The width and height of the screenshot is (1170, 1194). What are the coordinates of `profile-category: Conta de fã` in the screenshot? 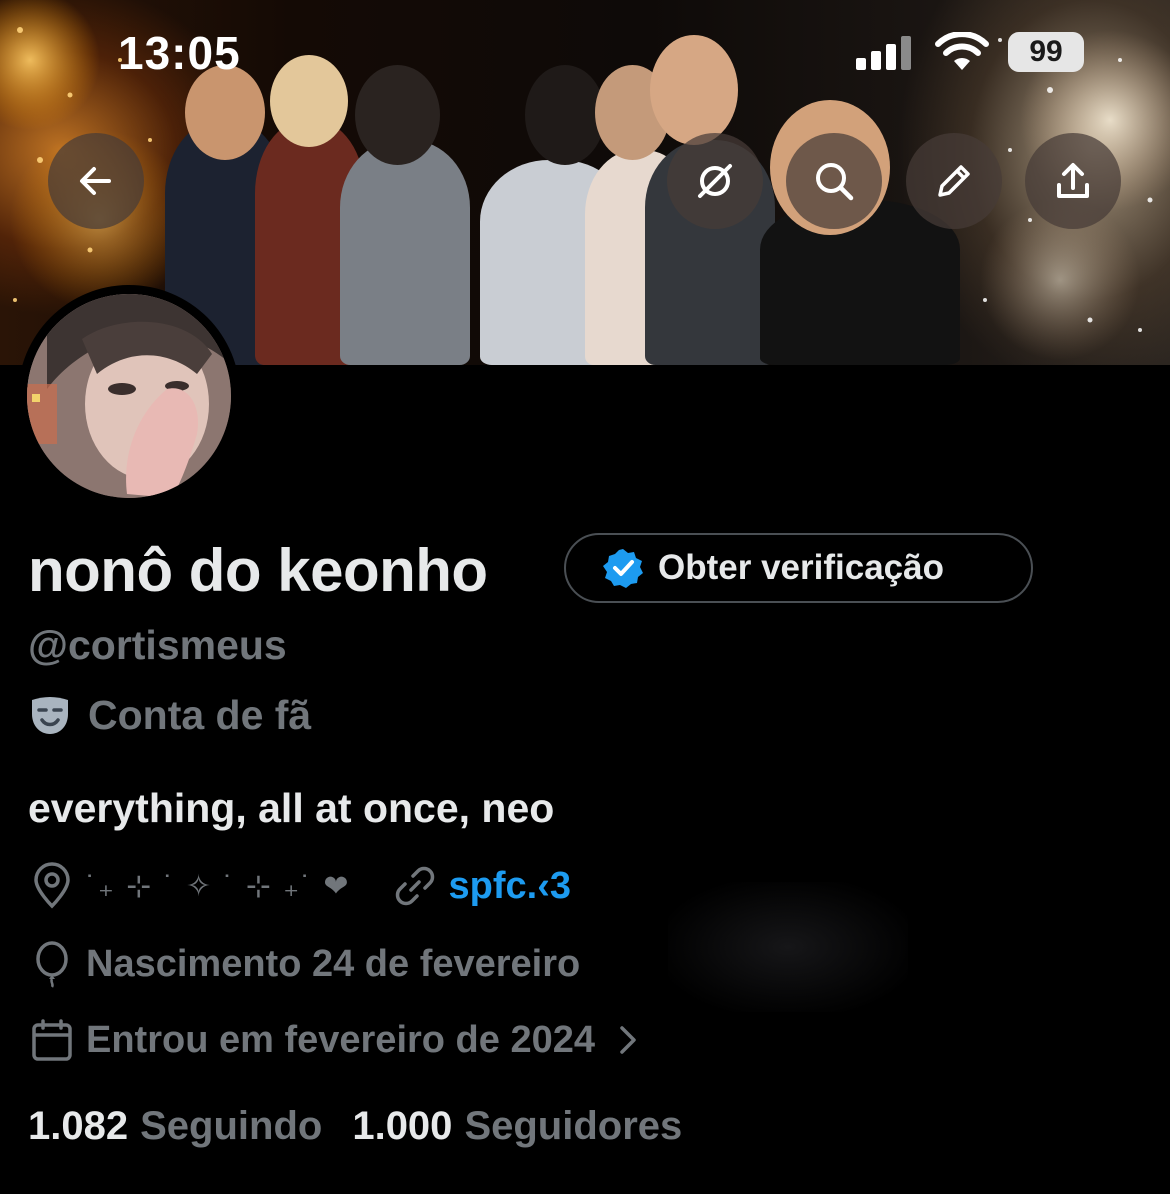 It's located at (169, 715).